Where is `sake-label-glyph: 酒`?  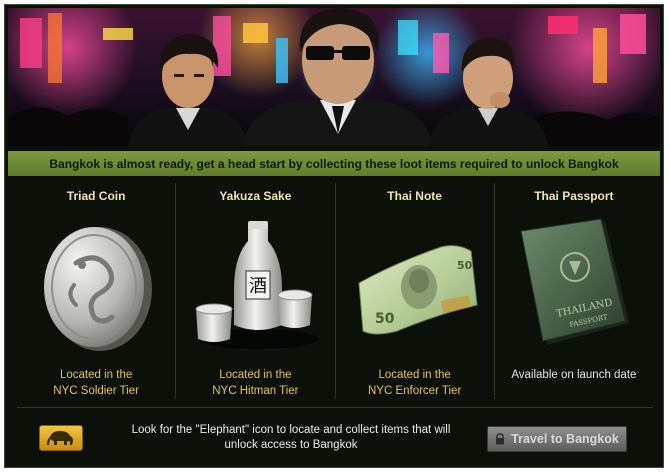 sake-label-glyph: 酒 is located at coordinates (258, 286).